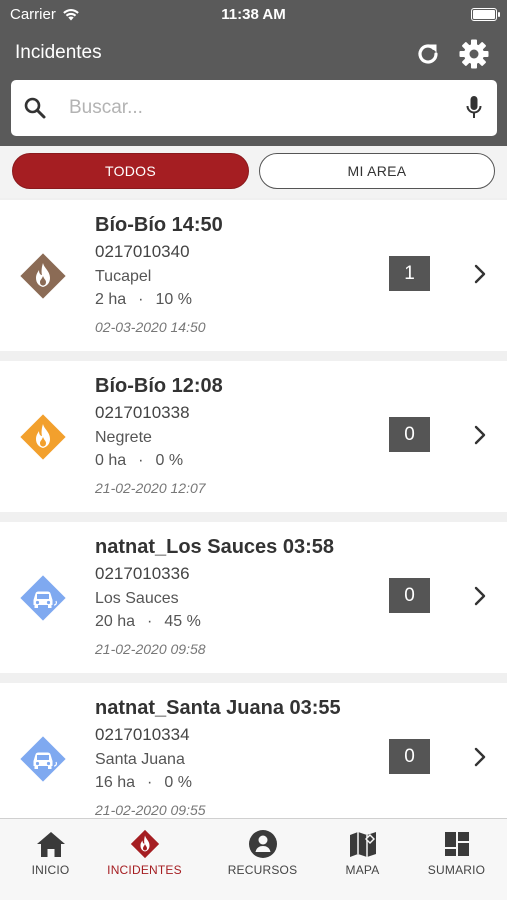 The image size is (507, 900). I want to click on fire-orange-icon, so click(43, 437).